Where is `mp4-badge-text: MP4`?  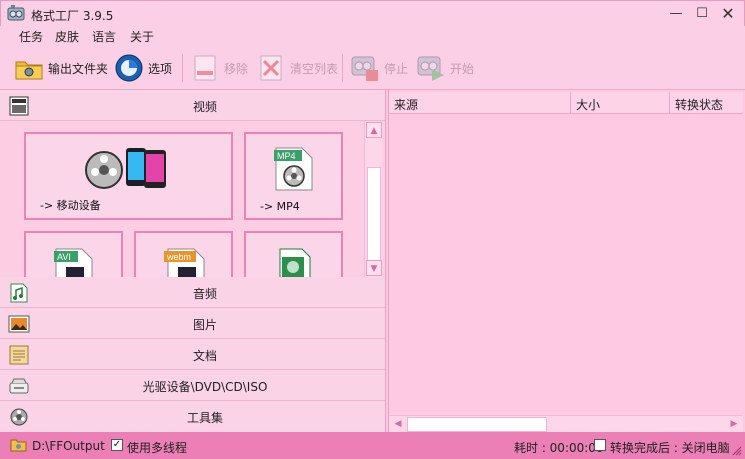 mp4-badge-text: MP4 is located at coordinates (286, 156).